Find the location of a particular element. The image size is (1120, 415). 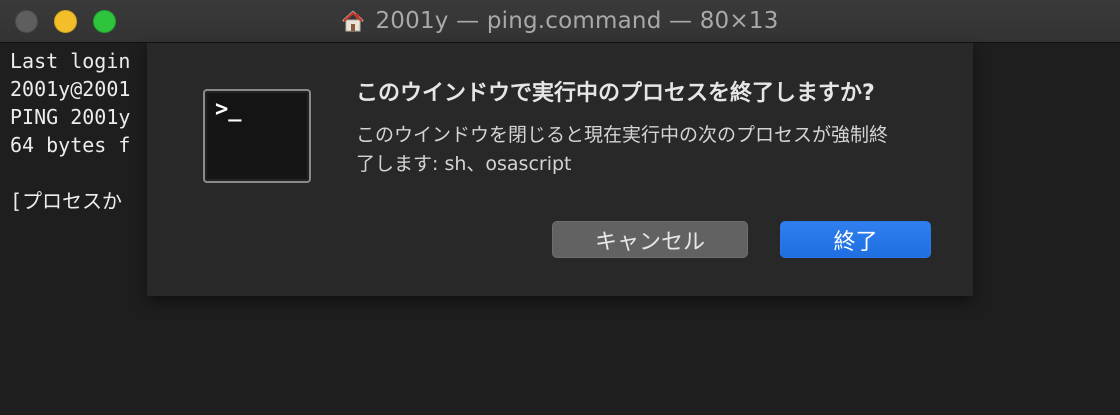

terminal-line: 2001y@2001 is located at coordinates (70, 89).